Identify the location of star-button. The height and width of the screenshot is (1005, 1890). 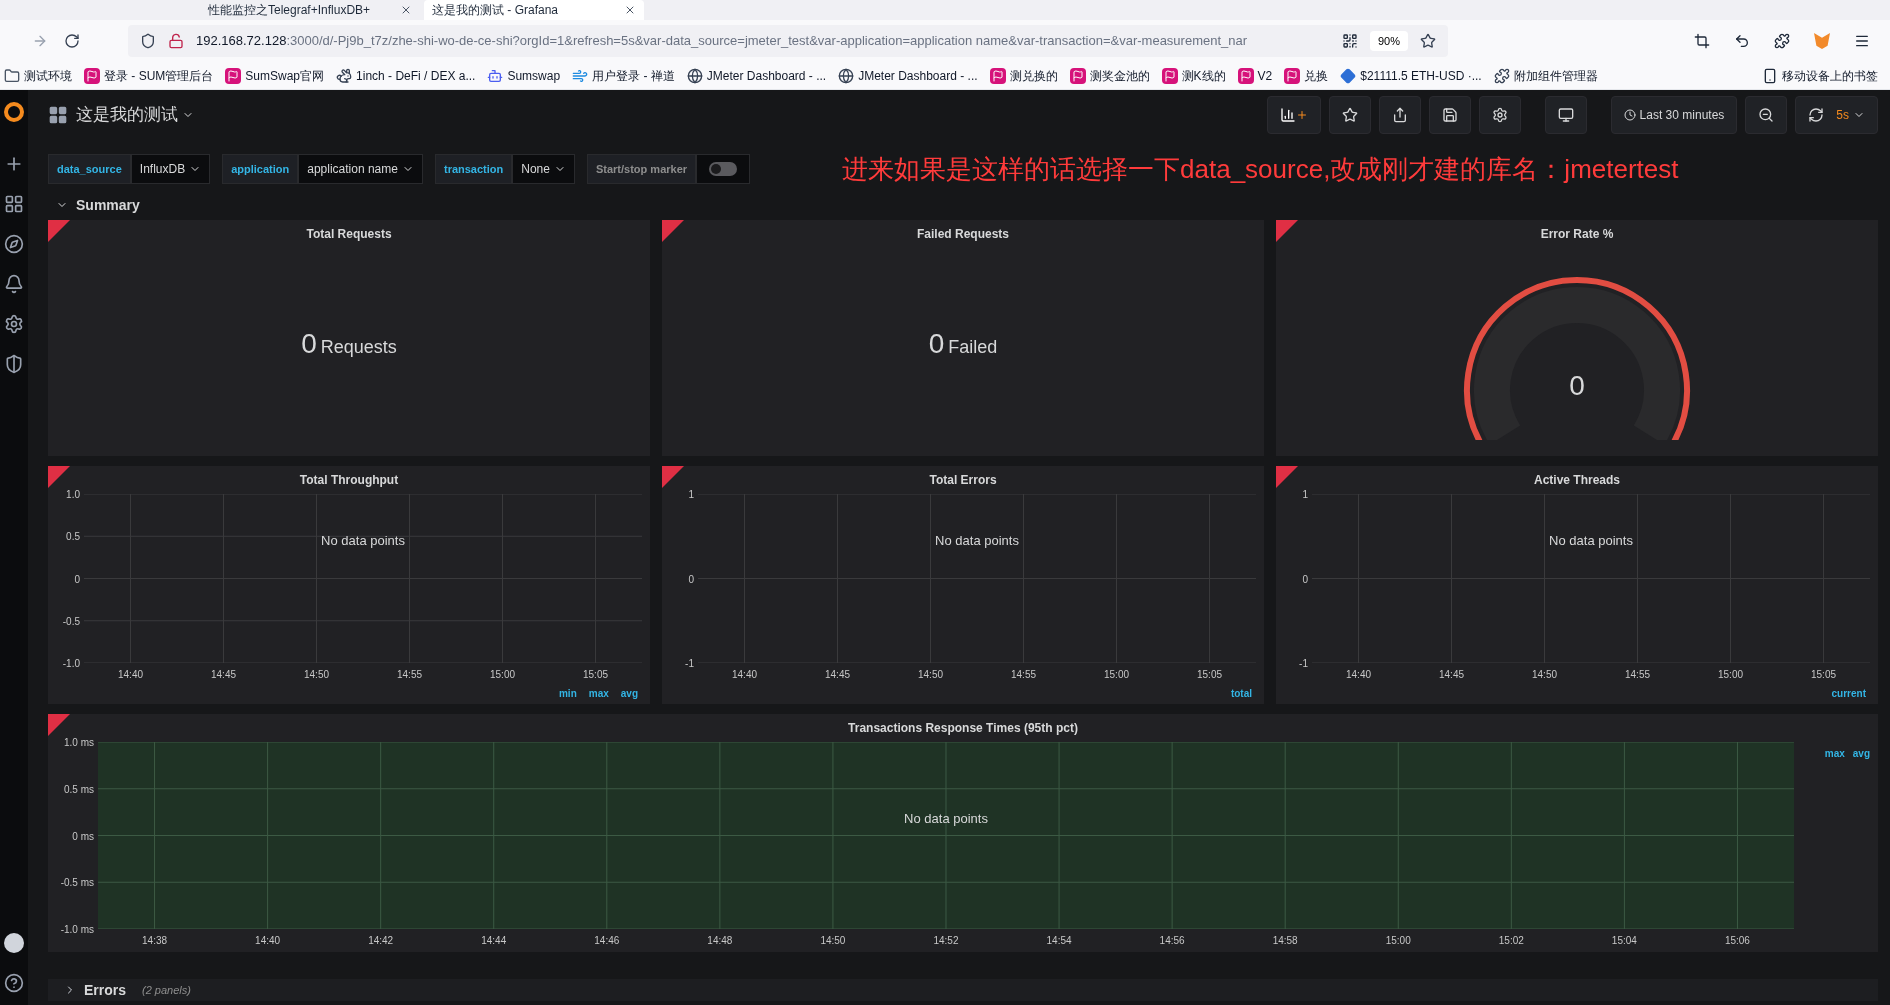
(1349, 115).